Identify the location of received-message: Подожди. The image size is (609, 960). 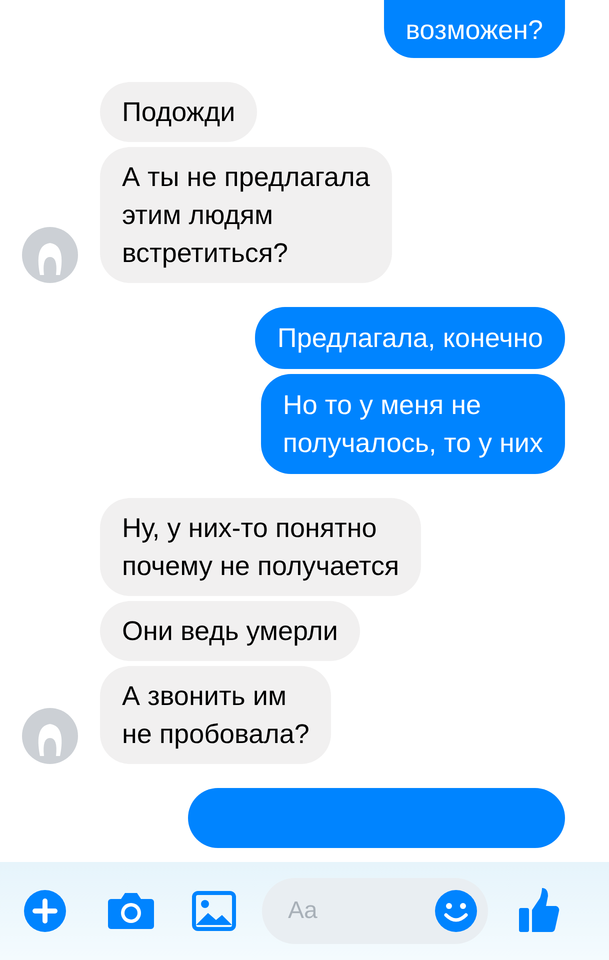
(179, 112).